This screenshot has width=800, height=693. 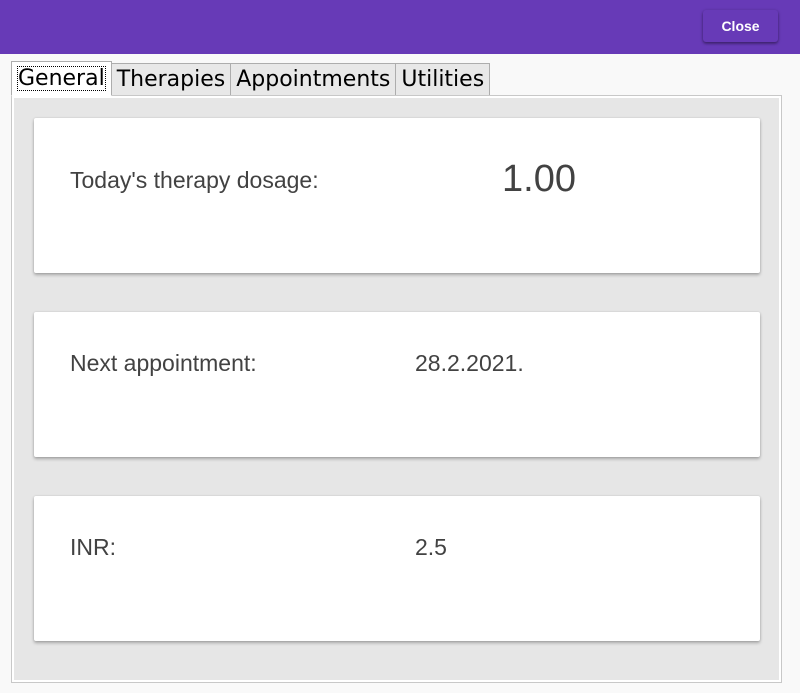 I want to click on tab-therapies: Therapies, so click(x=171, y=79).